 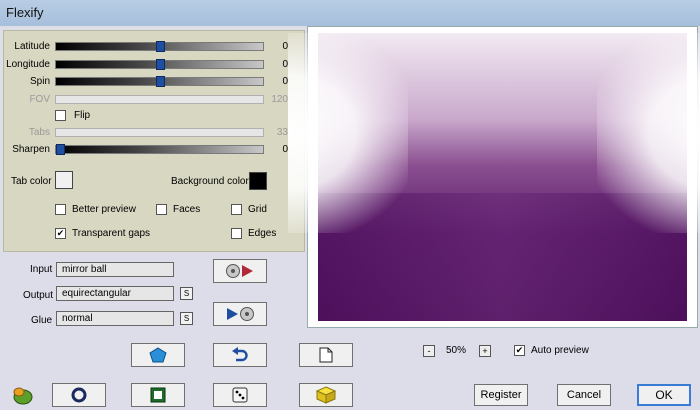 I want to click on output-projection-field: equirectangular, so click(x=115, y=293).